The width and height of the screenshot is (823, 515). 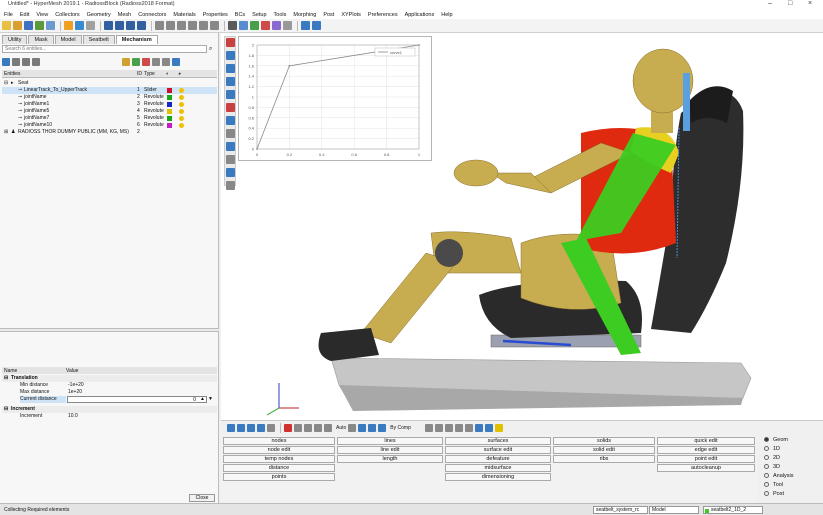 What do you see at coordinates (279, 459) in the screenshot?
I see `temp-nodes-button: temp nodes` at bounding box center [279, 459].